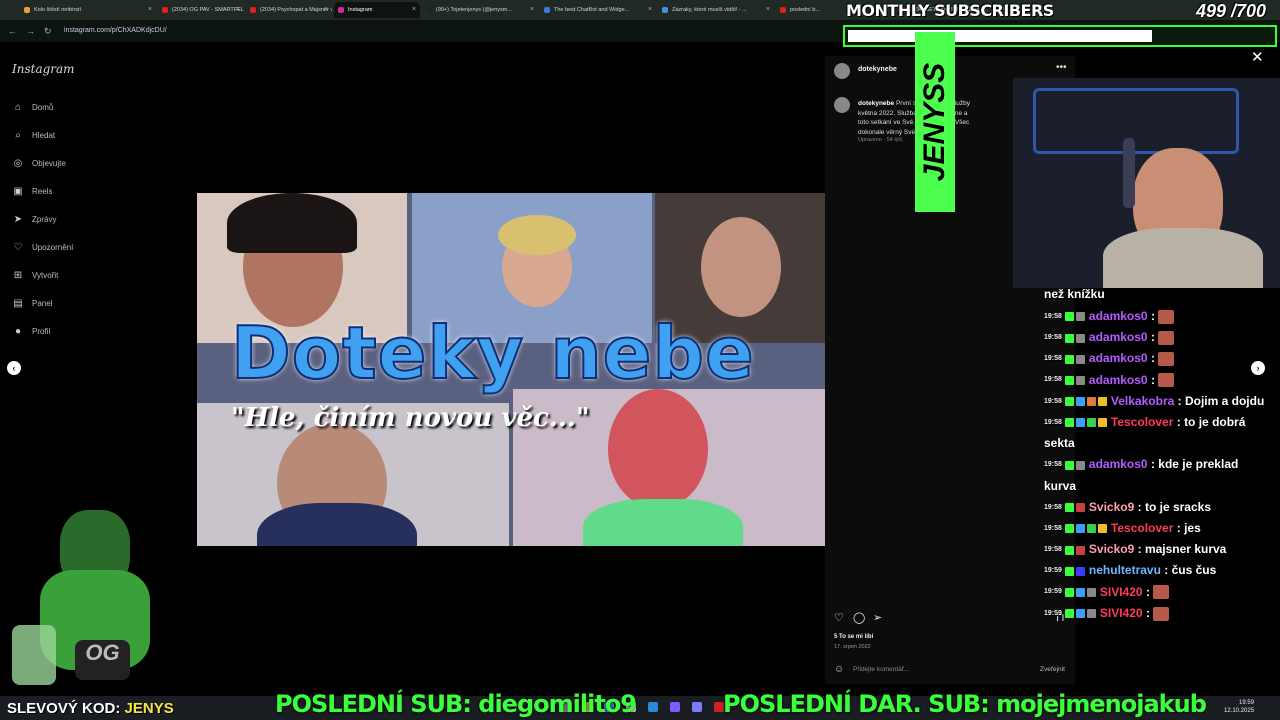 This screenshot has width=1280, height=720. I want to click on chat-message: jes, so click(1192, 528).